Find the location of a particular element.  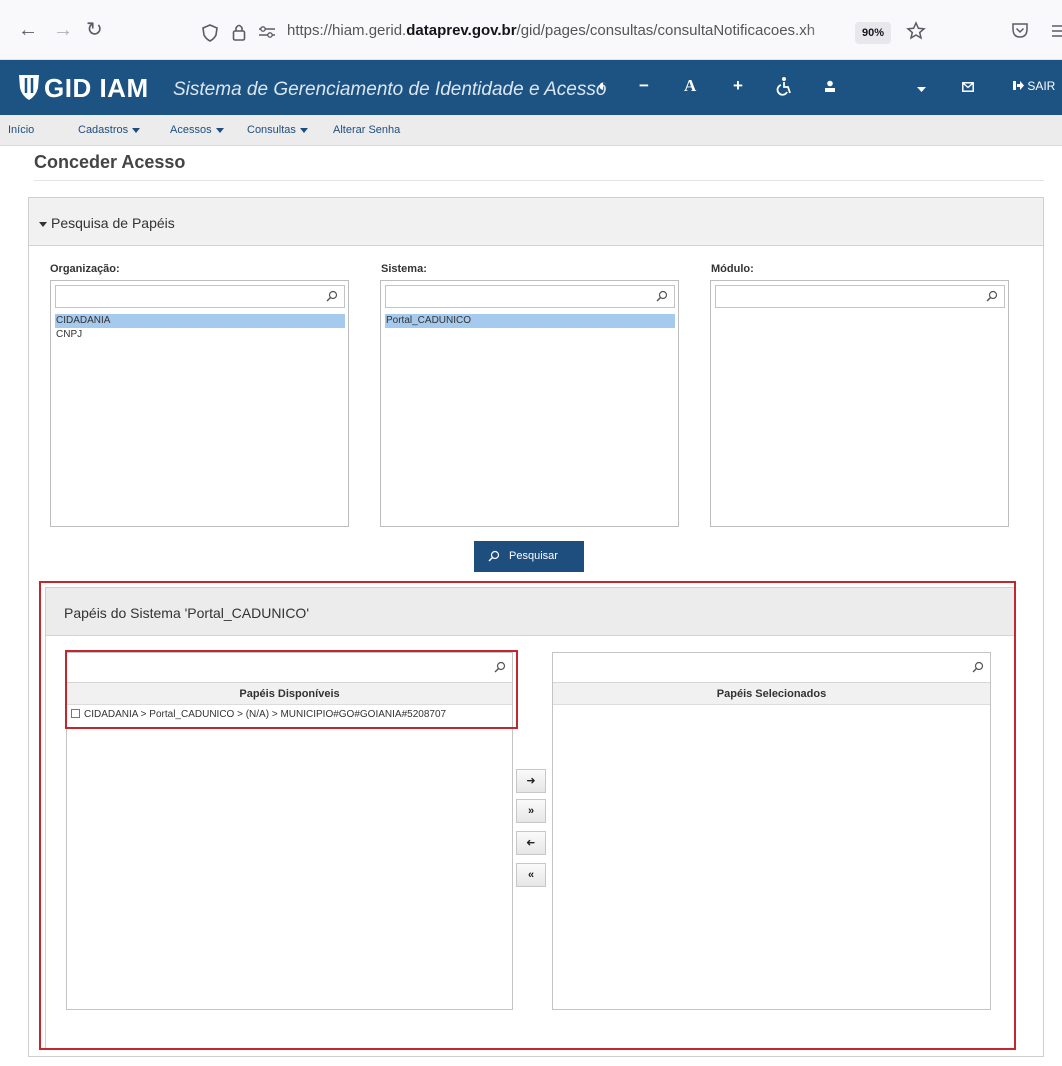

url-domain: dataprev.gov.br is located at coordinates (461, 30).